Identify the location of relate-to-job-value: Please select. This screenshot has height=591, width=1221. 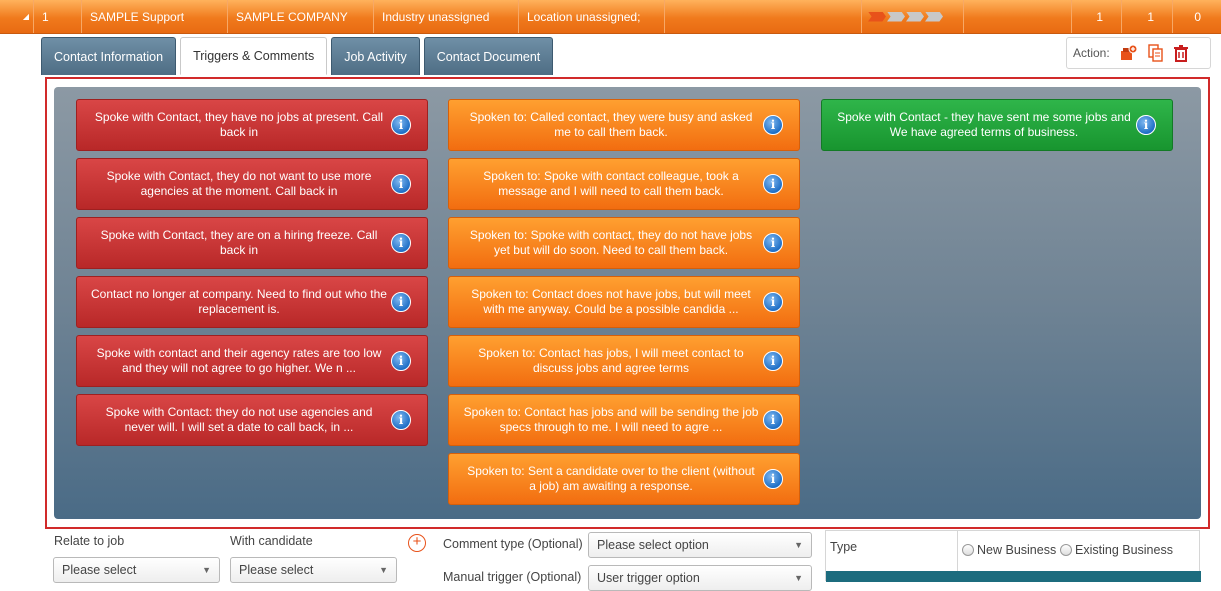
(99, 570).